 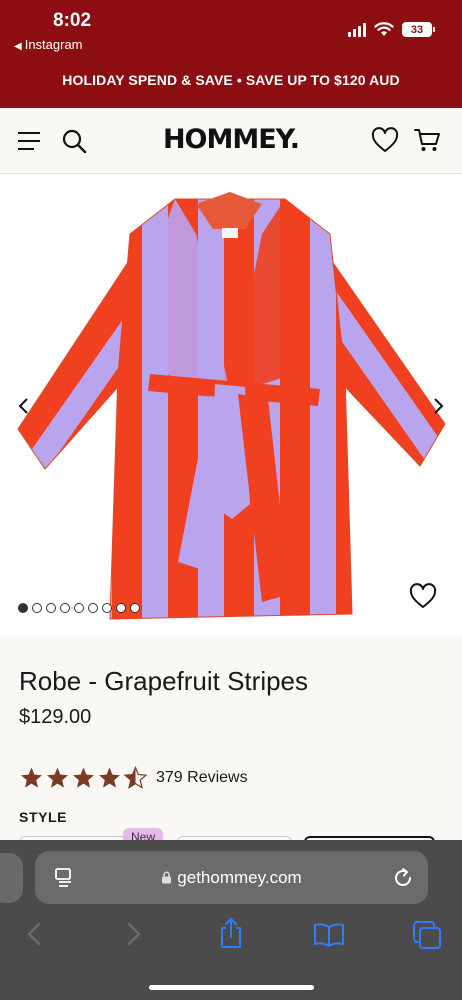 I want to click on battery-level: 33, so click(x=417, y=29).